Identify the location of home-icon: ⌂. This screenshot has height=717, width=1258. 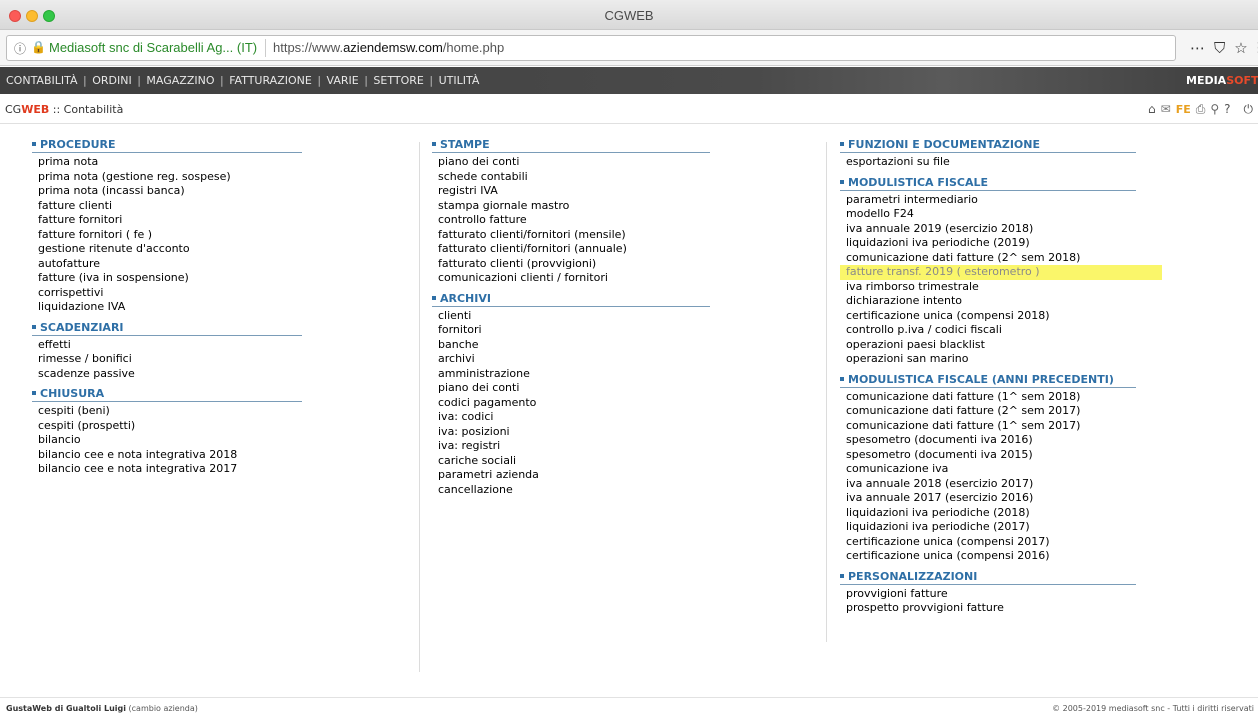
(1152, 109).